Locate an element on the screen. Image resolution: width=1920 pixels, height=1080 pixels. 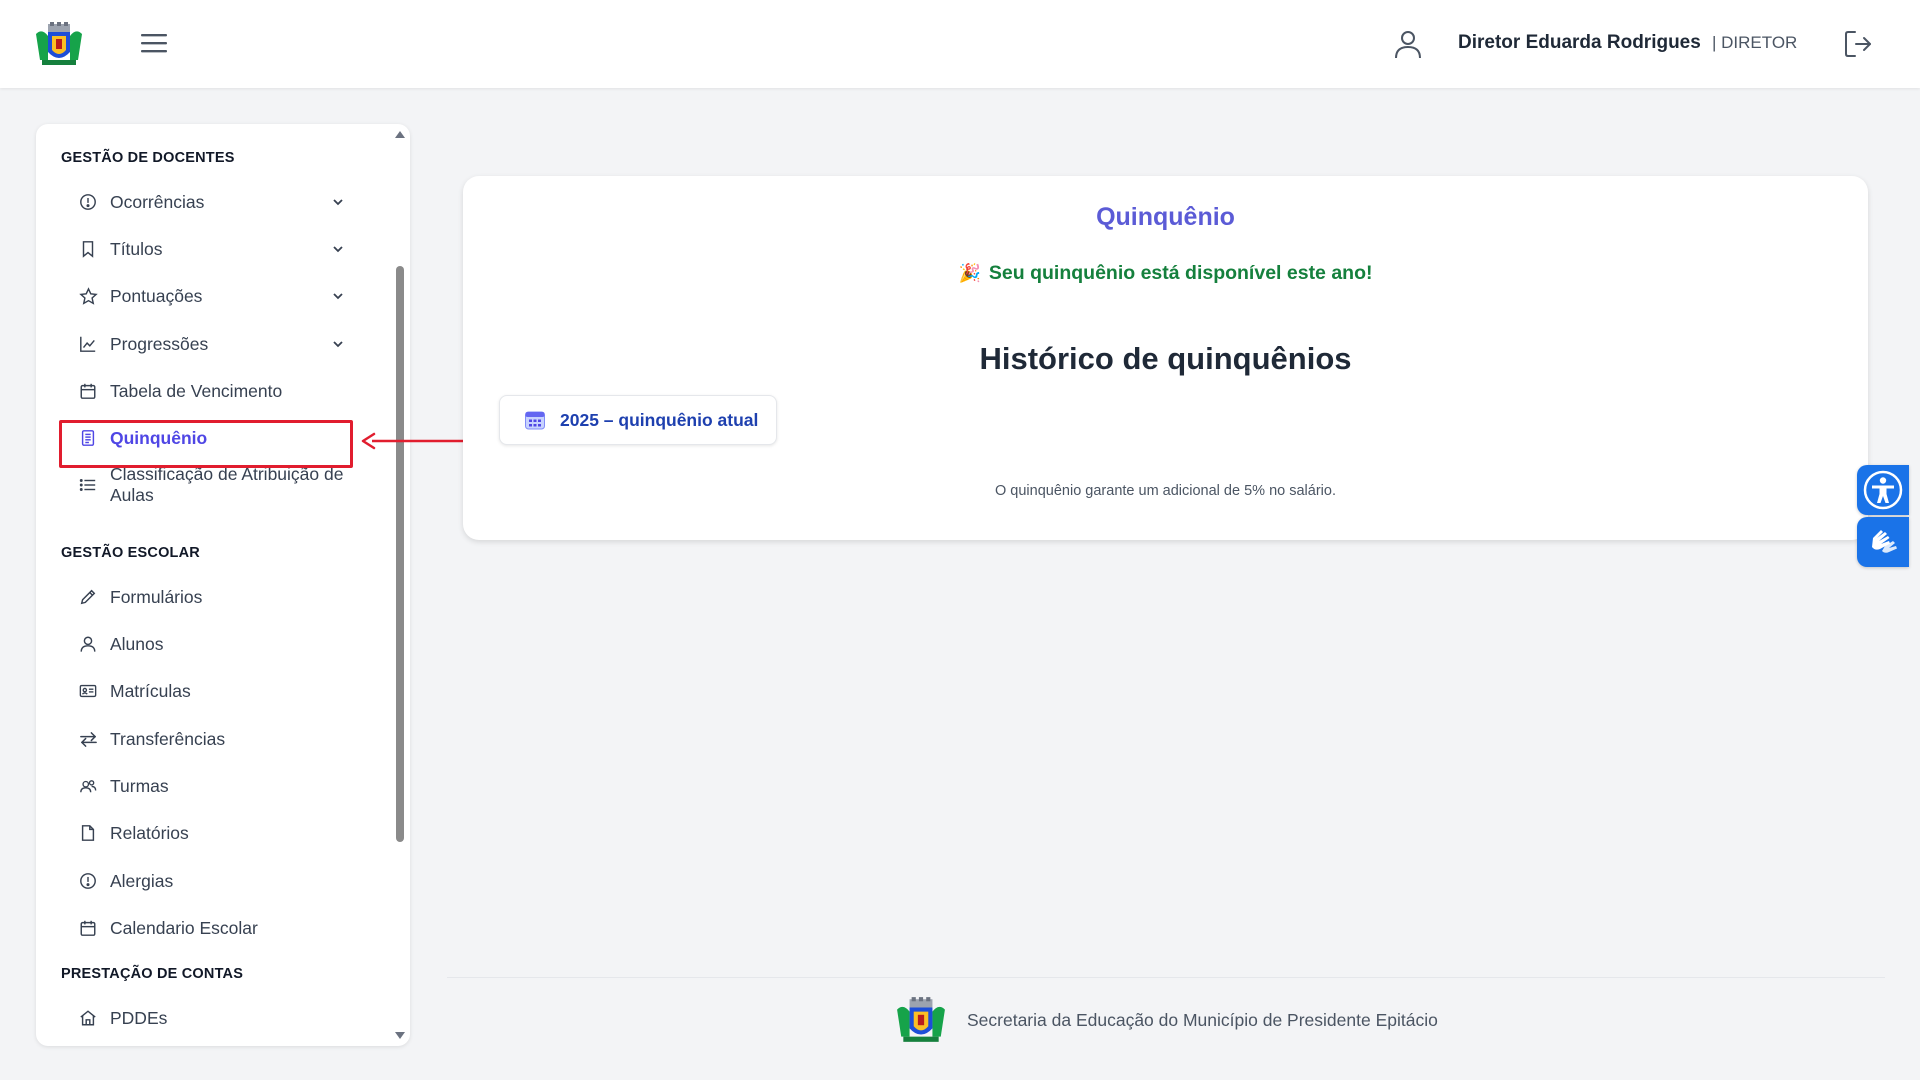
accessibility-button is located at coordinates (1883, 490).